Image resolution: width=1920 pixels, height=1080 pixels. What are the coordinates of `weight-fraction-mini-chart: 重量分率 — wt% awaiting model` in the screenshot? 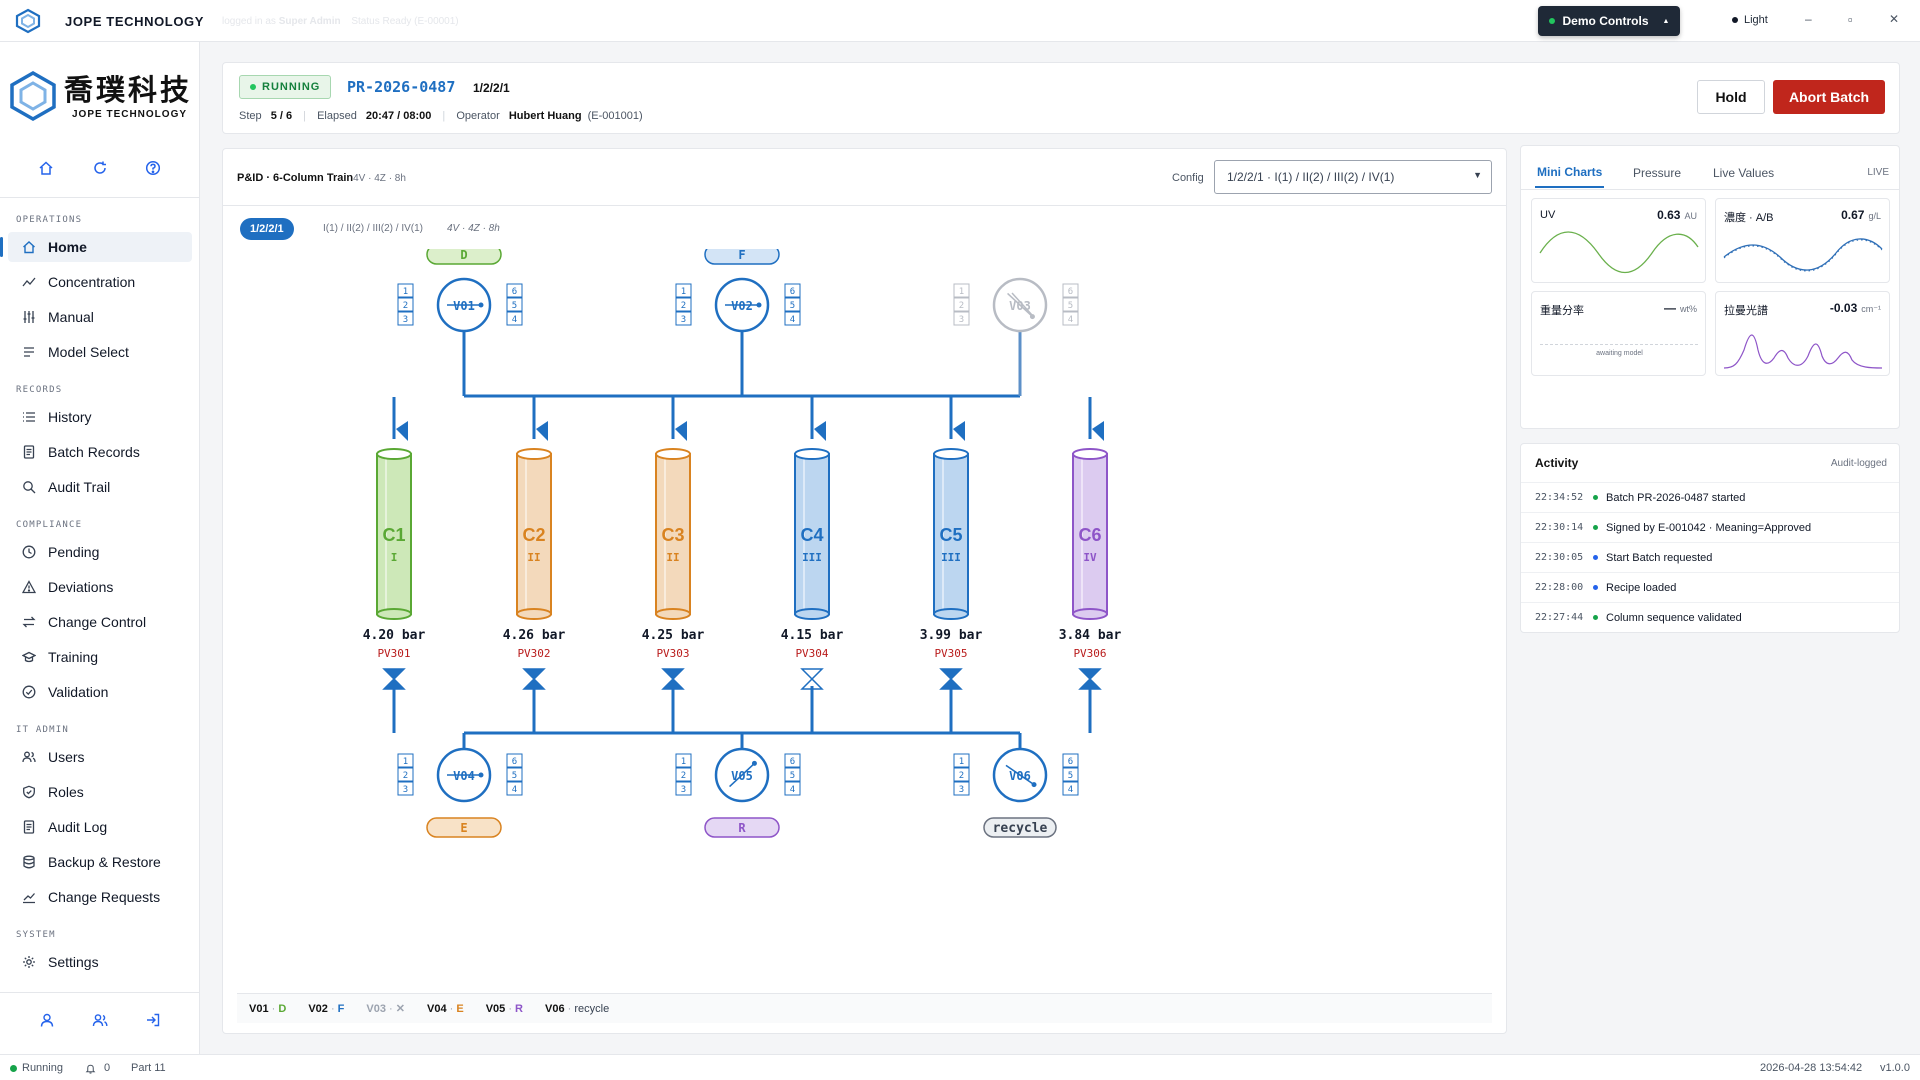 It's located at (1618, 333).